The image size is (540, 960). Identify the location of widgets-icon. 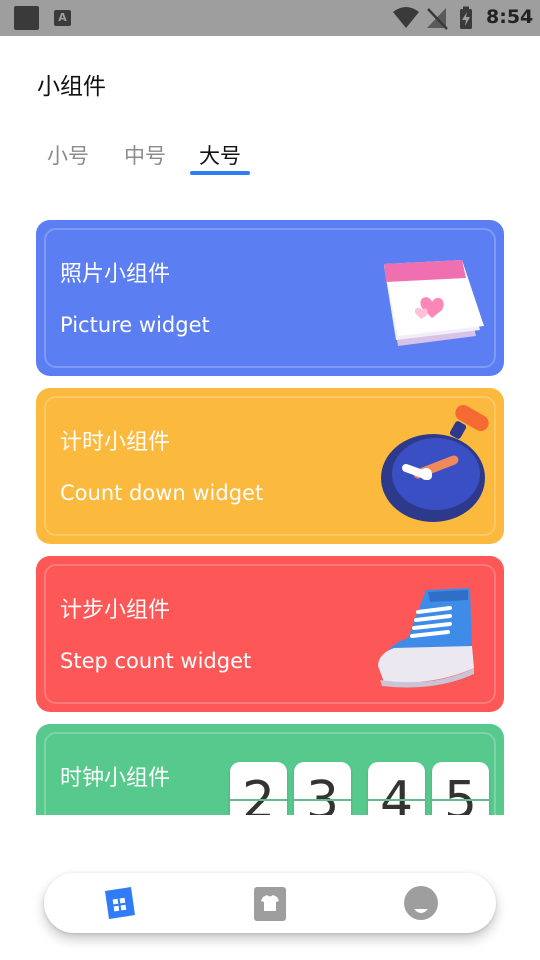
(120, 903).